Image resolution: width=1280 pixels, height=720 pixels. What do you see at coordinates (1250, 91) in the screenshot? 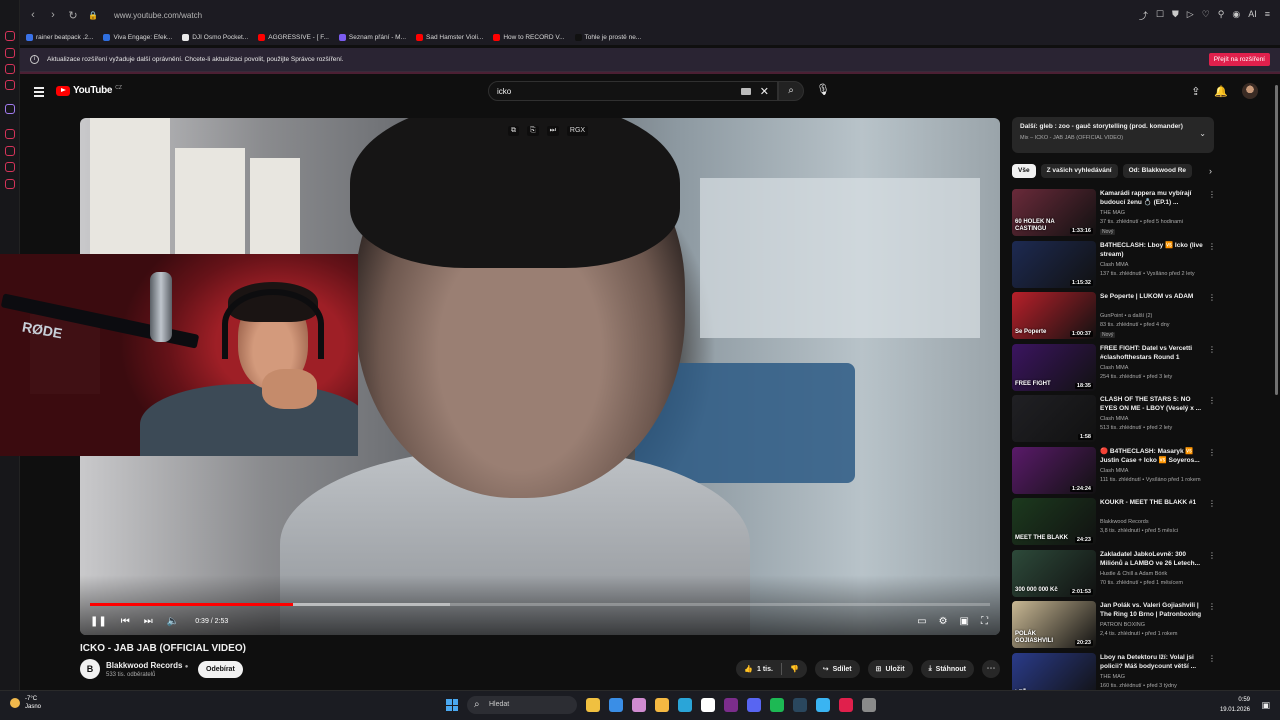
I see `avatar` at bounding box center [1250, 91].